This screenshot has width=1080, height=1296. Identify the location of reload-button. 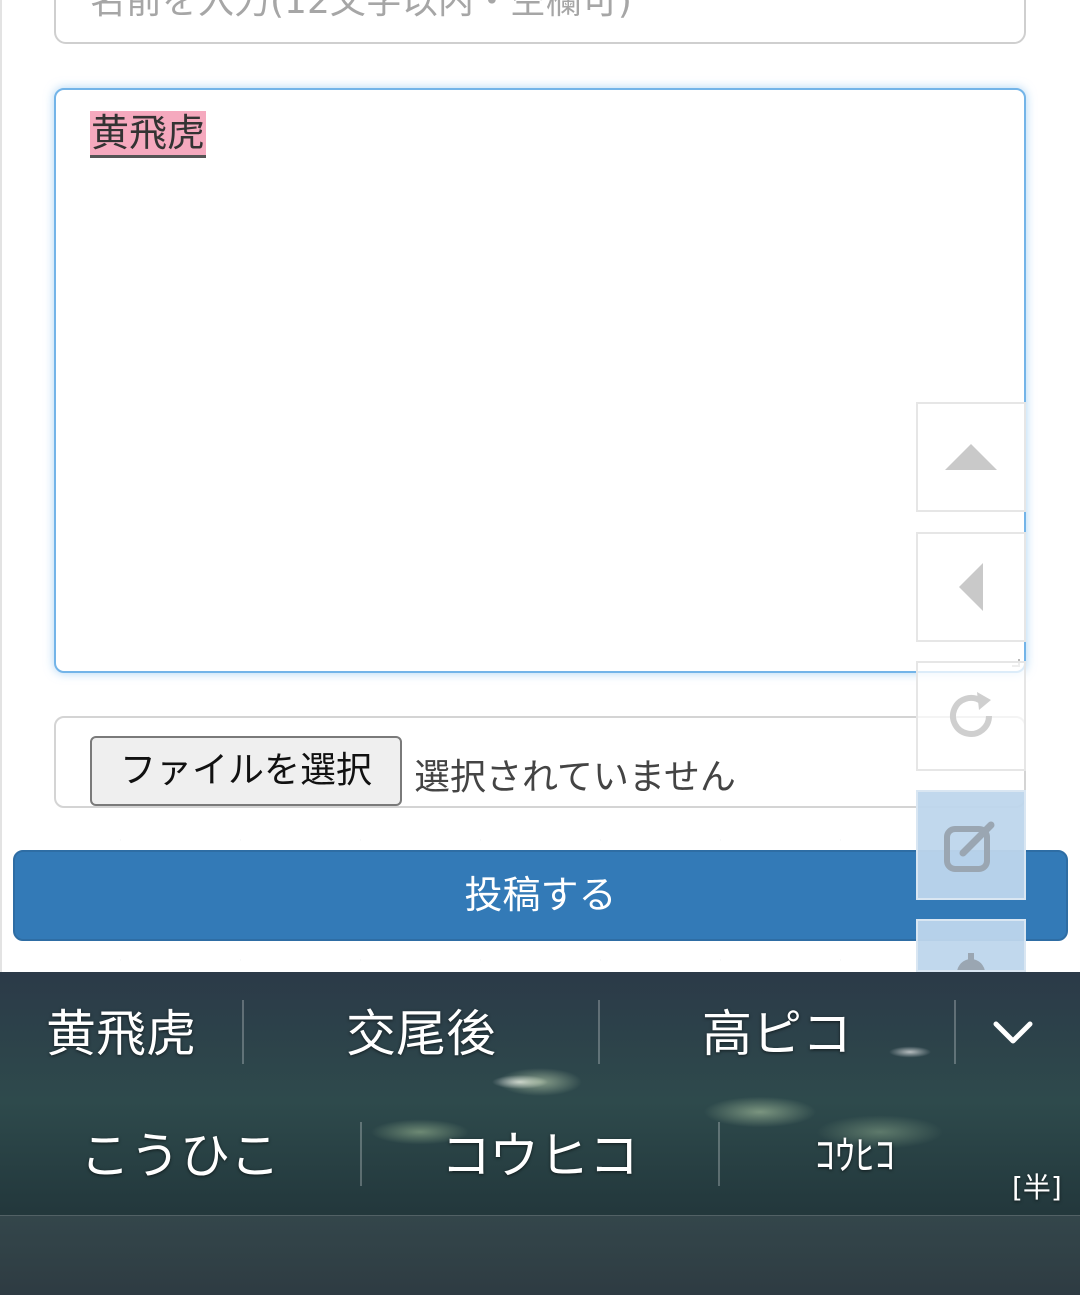
(971, 716).